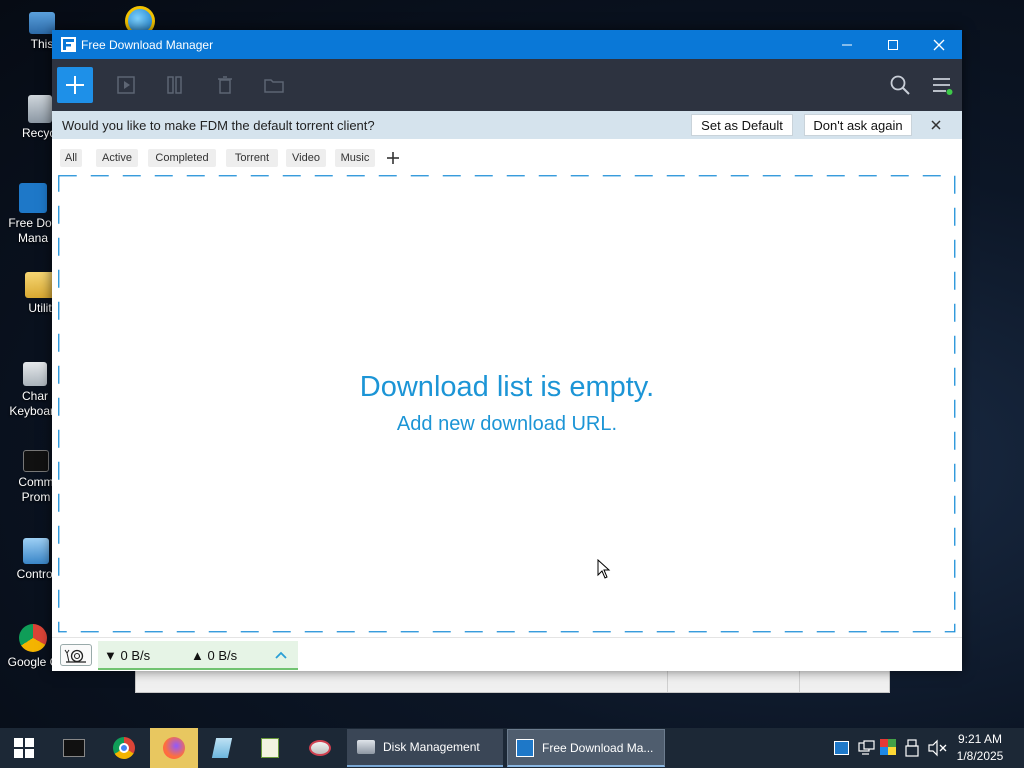 This screenshot has width=1024, height=768. What do you see at coordinates (980, 748) in the screenshot?
I see `taskbar-clock: 9:21 AM 1/8/2025` at bounding box center [980, 748].